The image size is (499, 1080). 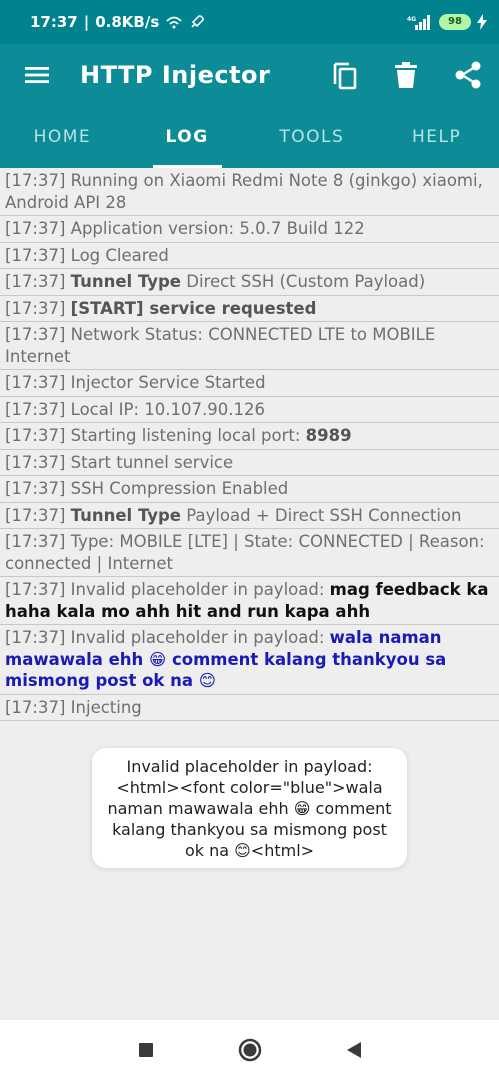 What do you see at coordinates (411, 19) in the screenshot?
I see `svg-text: 4G` at bounding box center [411, 19].